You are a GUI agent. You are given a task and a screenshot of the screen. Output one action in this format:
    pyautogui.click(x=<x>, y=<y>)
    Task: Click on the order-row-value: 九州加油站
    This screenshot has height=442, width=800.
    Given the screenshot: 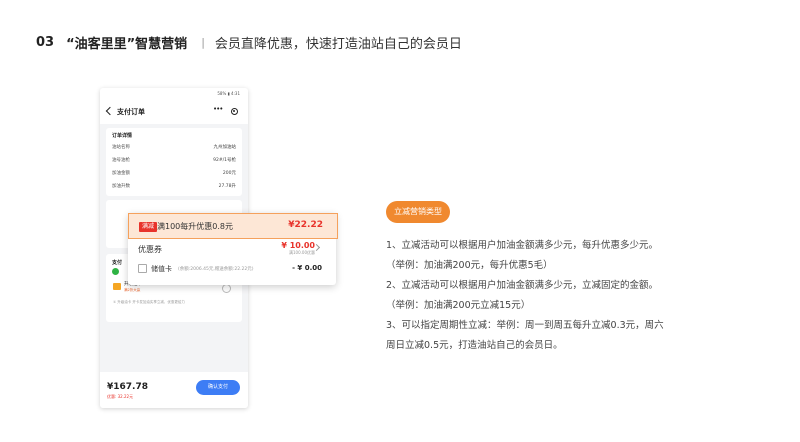 What is the action you would take?
    pyautogui.click(x=225, y=147)
    